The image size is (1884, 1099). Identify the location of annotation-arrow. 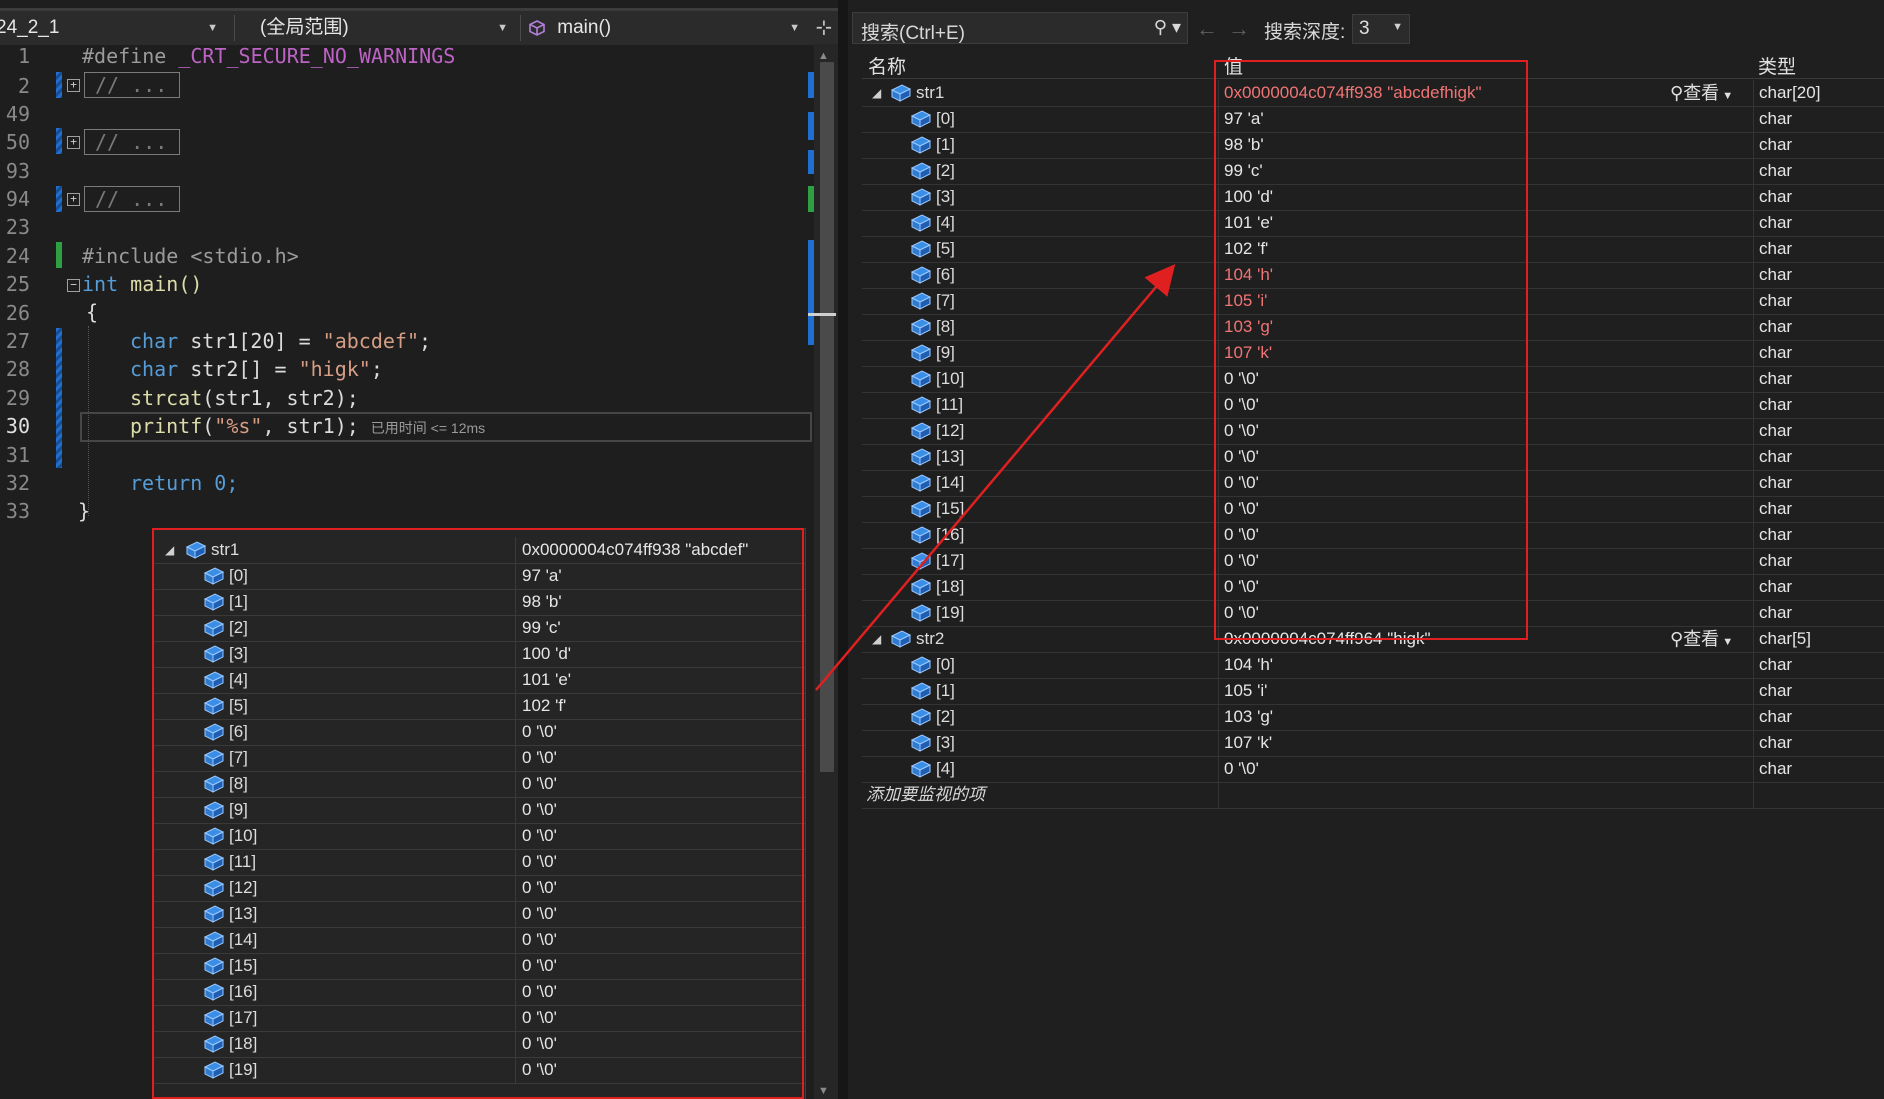
(995, 477).